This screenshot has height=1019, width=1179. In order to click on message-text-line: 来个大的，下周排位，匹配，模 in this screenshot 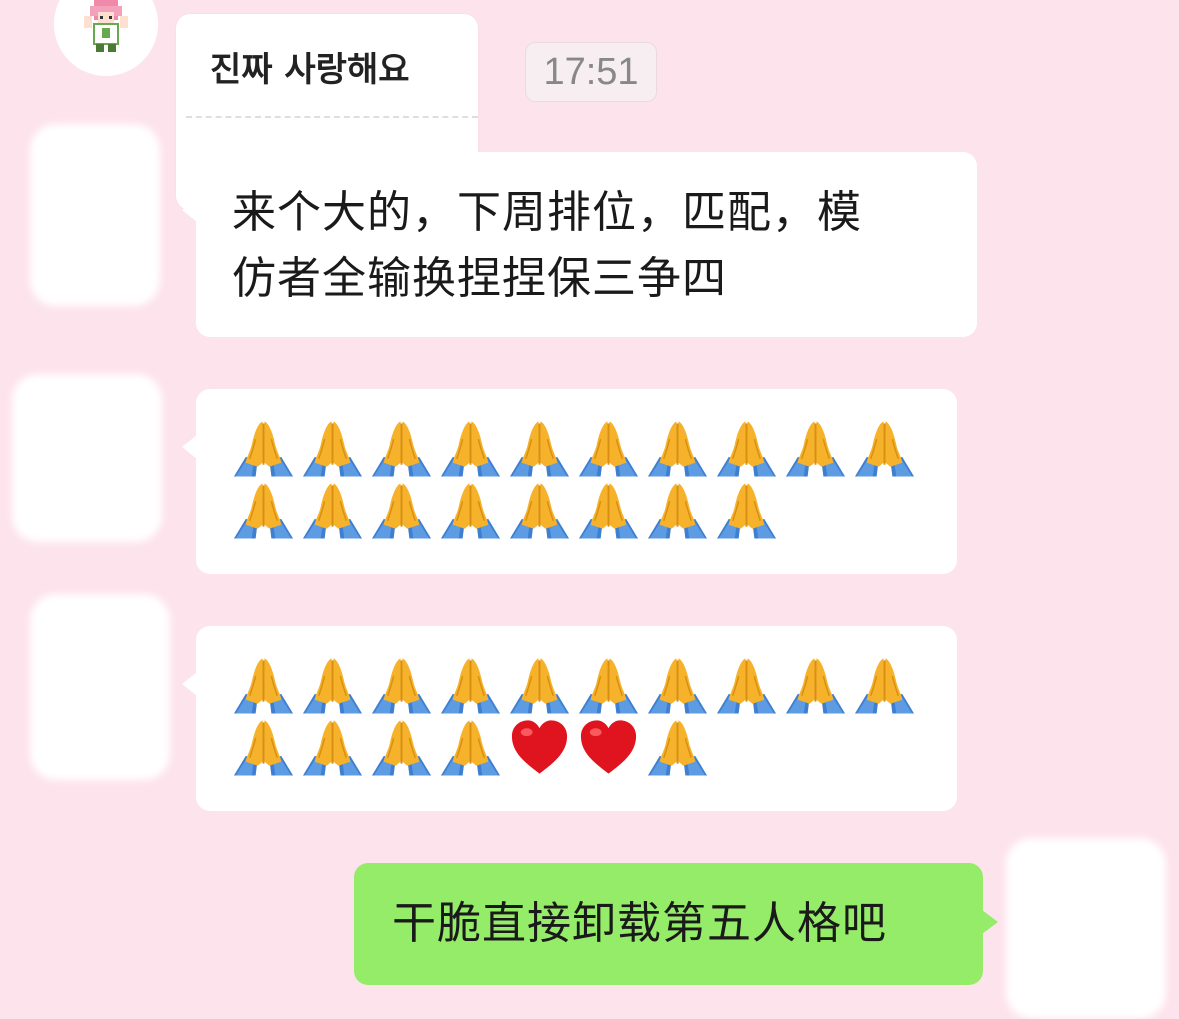, I will do `click(547, 212)`.